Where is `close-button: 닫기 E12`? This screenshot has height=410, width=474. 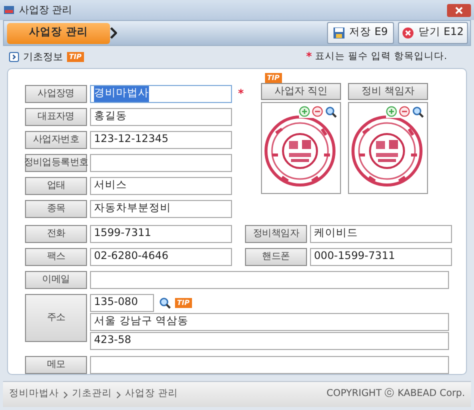 close-button: 닫기 E12 is located at coordinates (433, 33).